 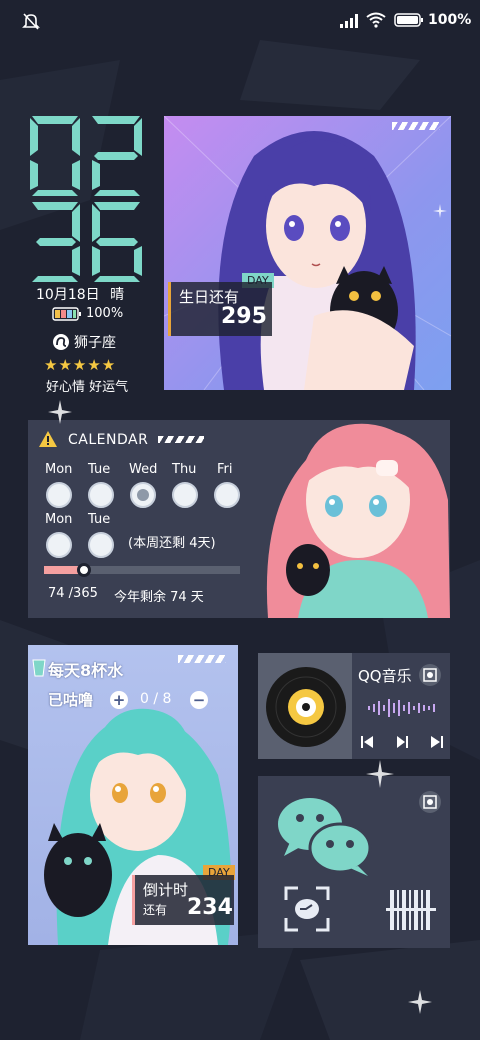 What do you see at coordinates (327, 835) in the screenshot?
I see `wechat-icon` at bounding box center [327, 835].